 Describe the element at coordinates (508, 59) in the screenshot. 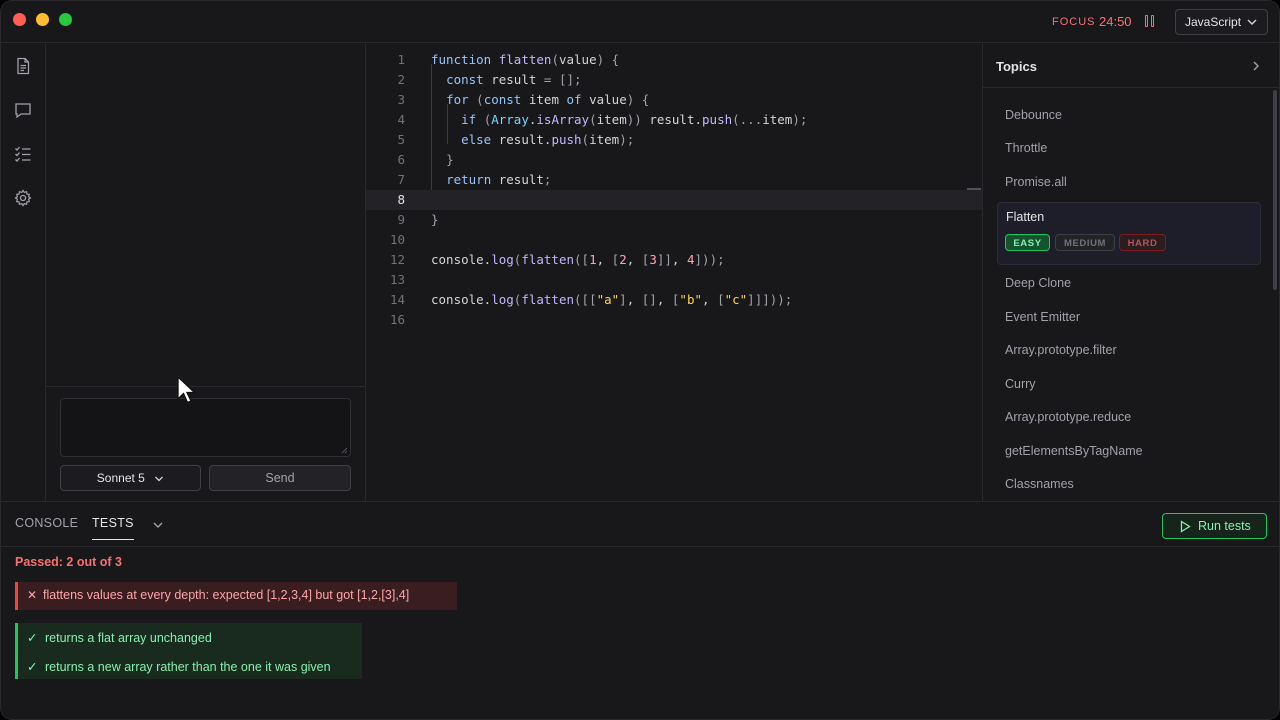

I see `code-line: 1 function flatten(value) {` at that location.